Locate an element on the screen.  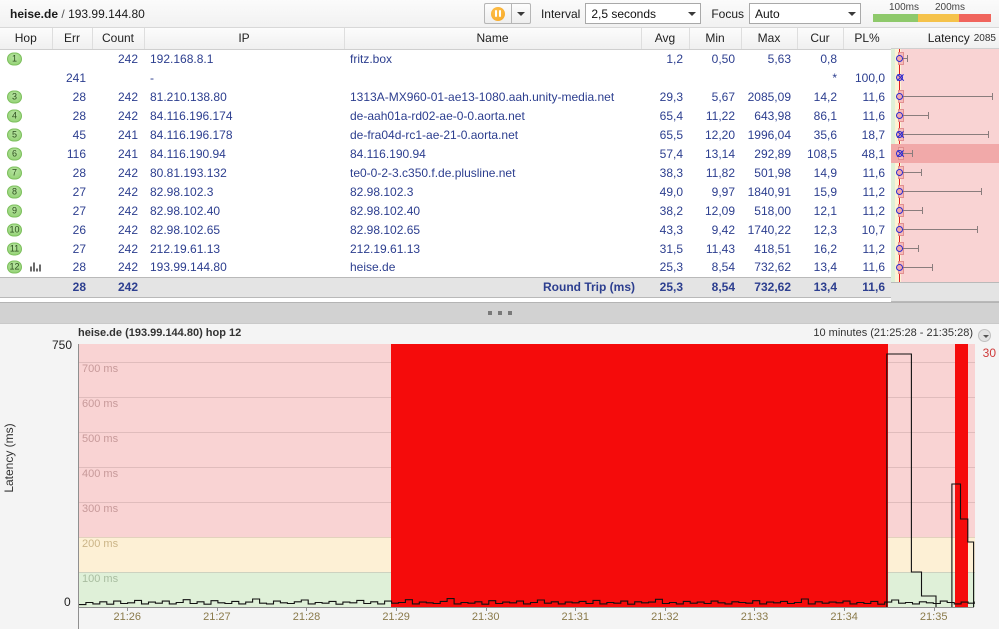
bar-chart-icon is located at coordinates (35, 267).